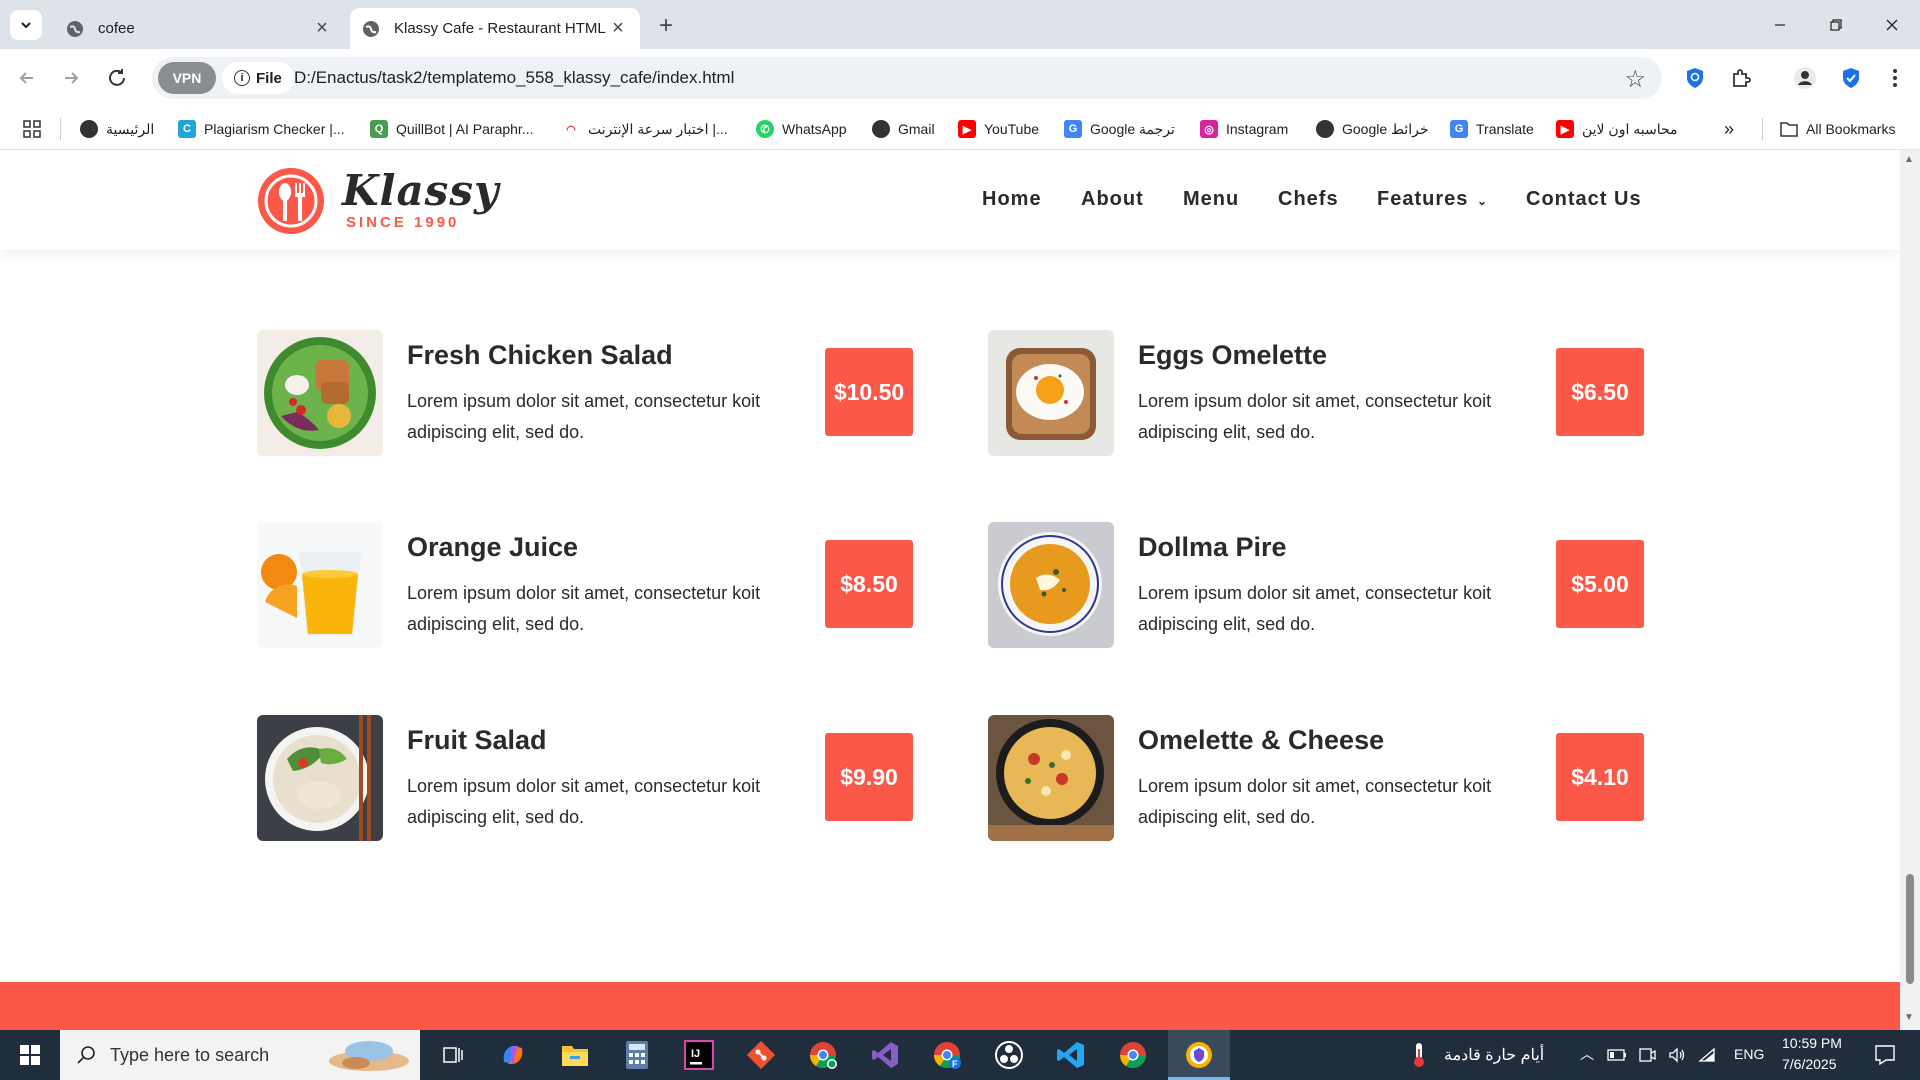  I want to click on obs-studio-icon, so click(1009, 1055).